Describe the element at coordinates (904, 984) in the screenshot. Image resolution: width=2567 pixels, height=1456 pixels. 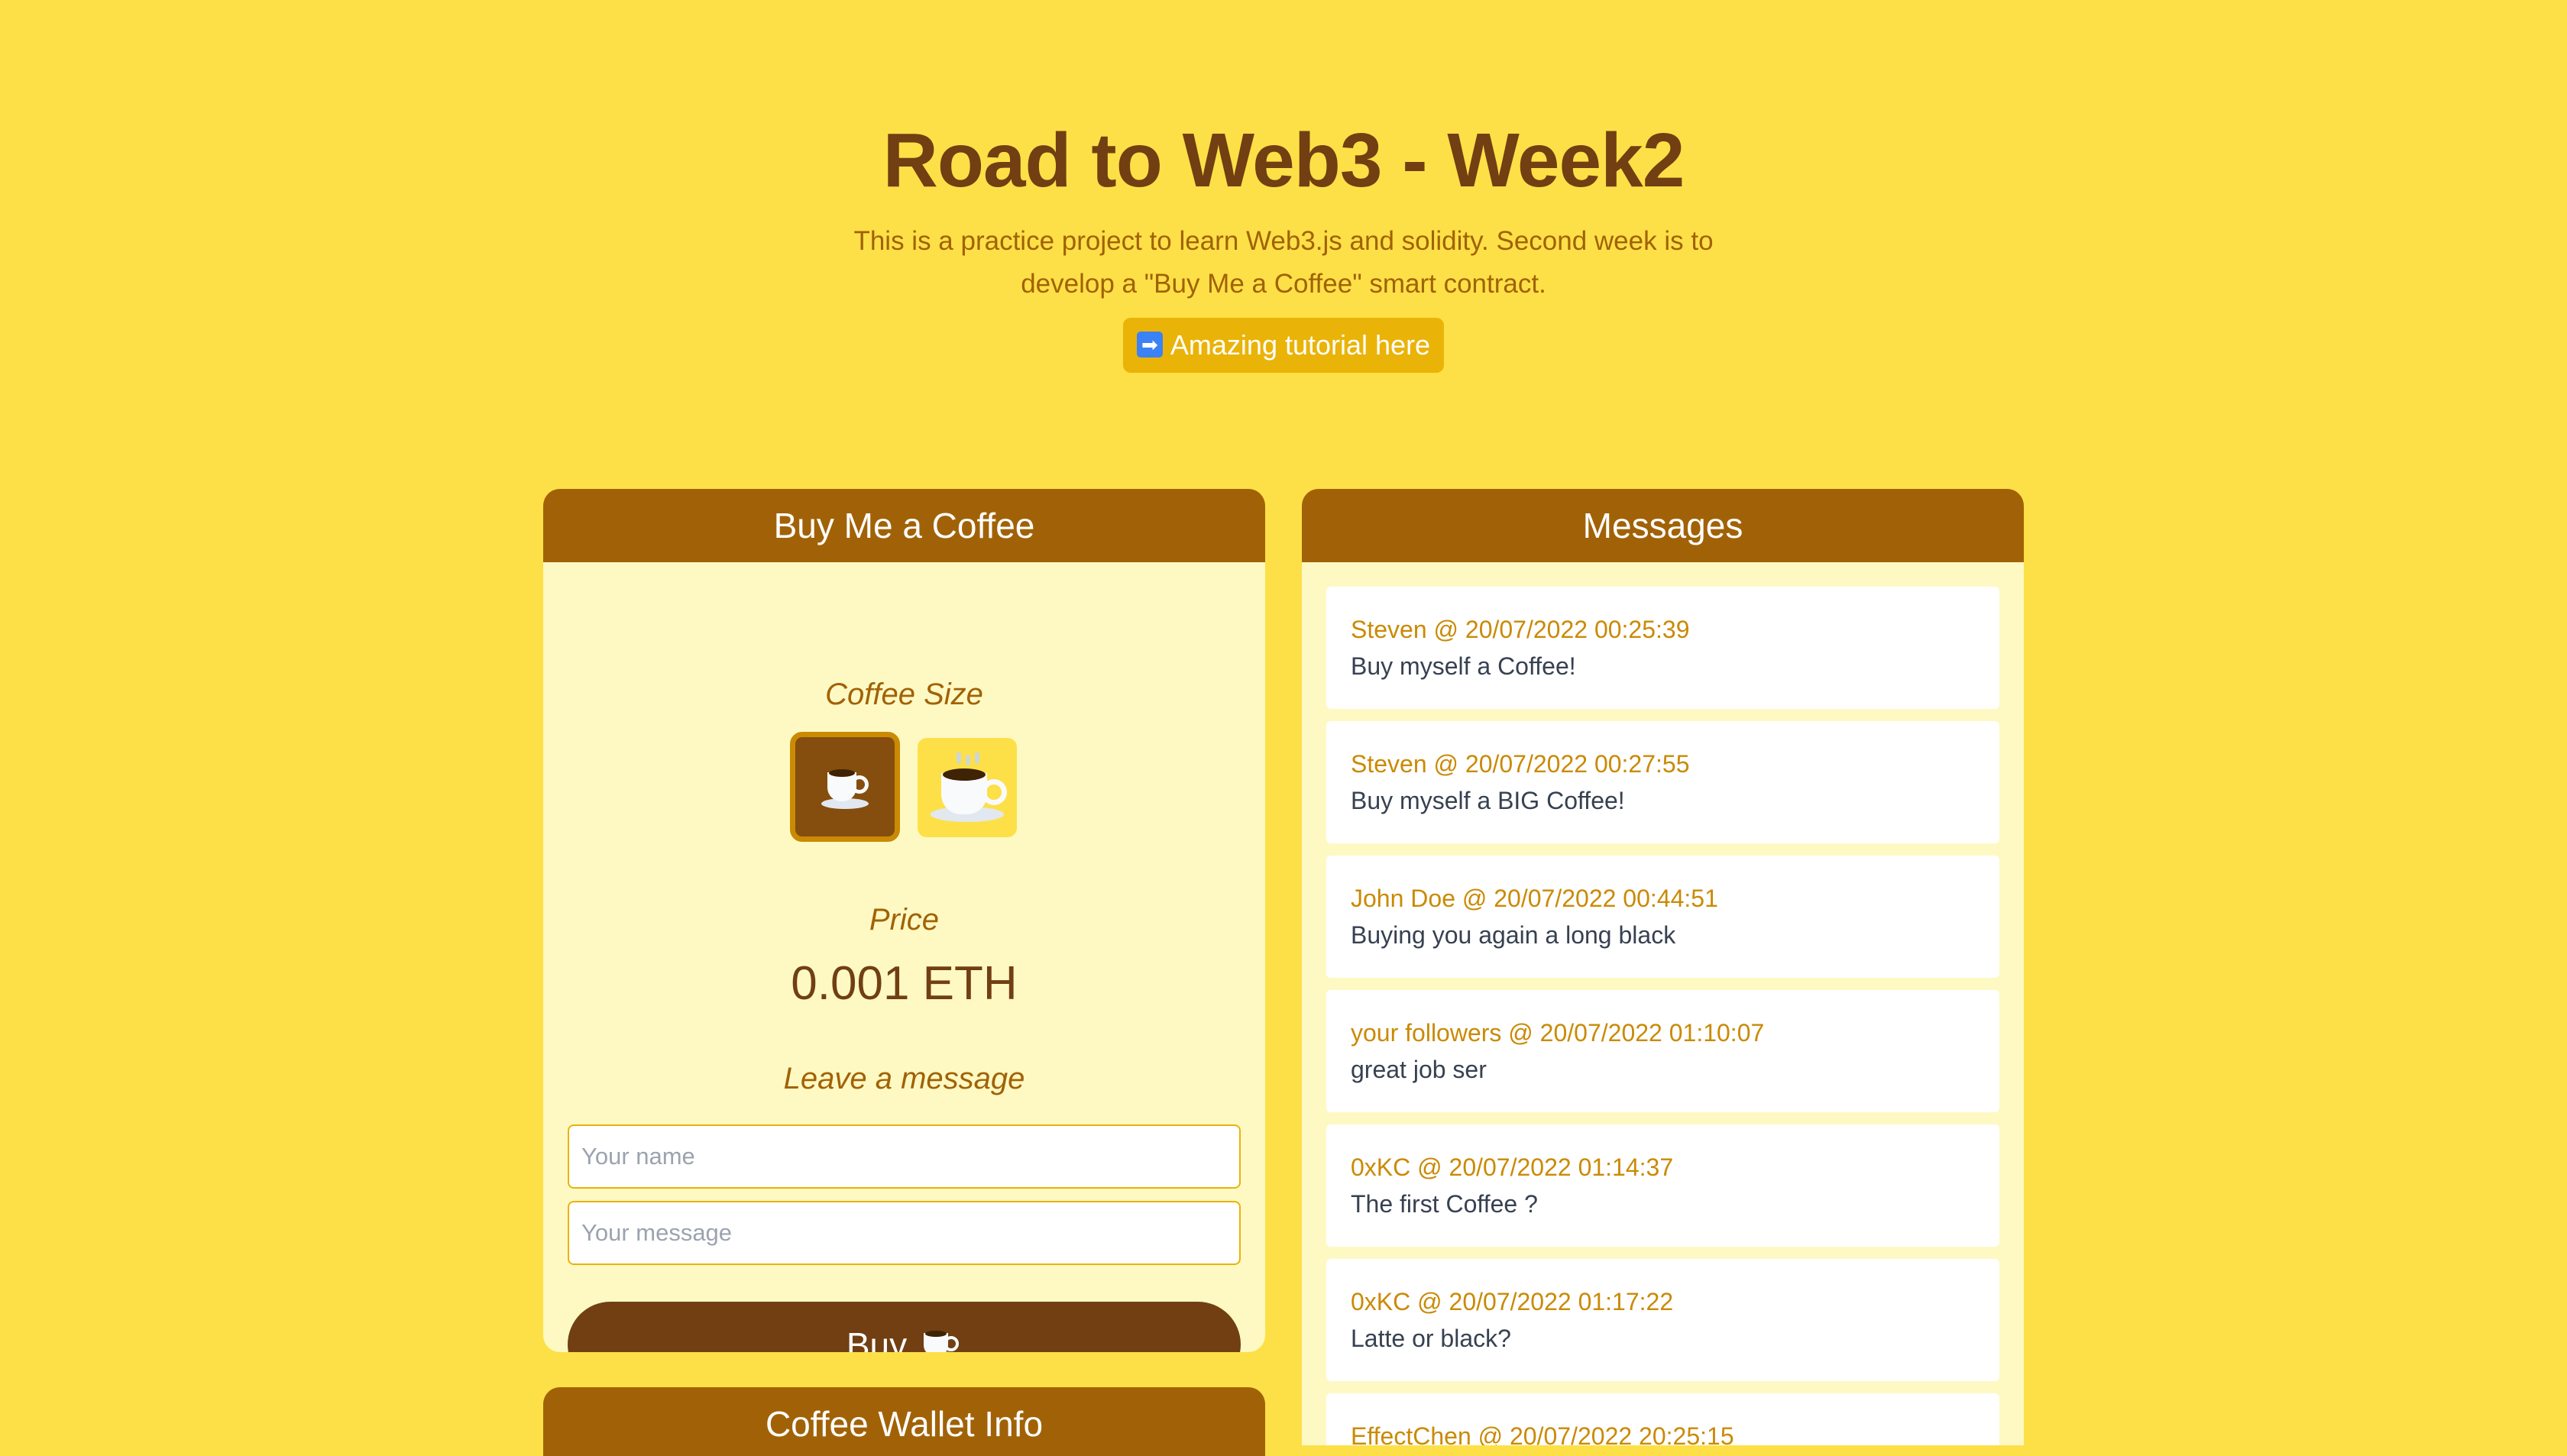
I see `price-value: 0.001 ETH` at that location.